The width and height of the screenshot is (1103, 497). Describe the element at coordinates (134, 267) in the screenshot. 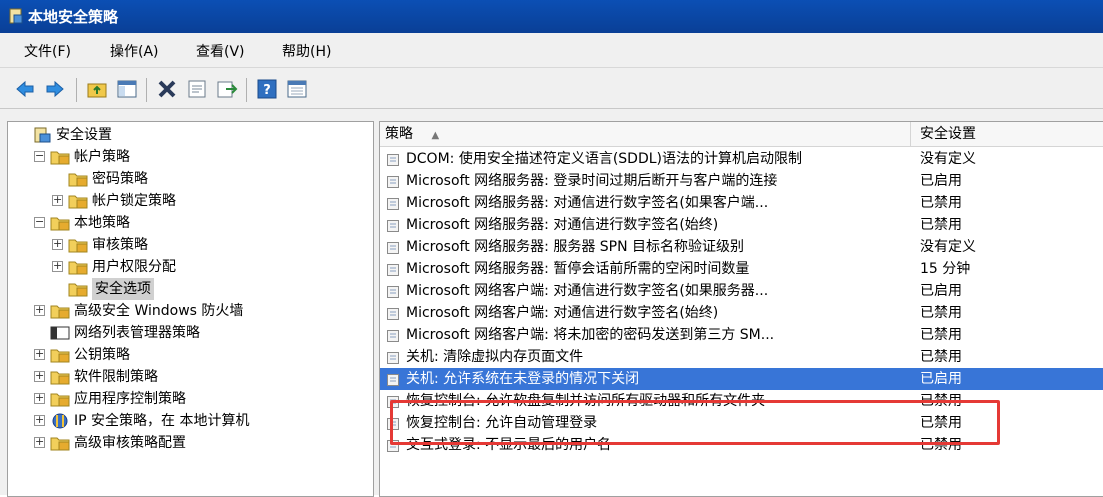

I see `tree-item-label: 用户权限分配` at that location.